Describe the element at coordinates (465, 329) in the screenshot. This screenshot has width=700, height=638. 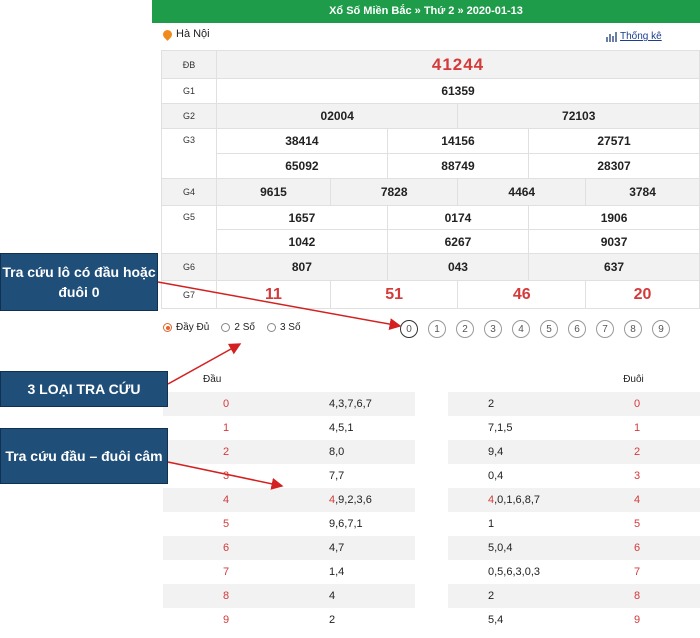
I see `digit-button-2: 2` at that location.